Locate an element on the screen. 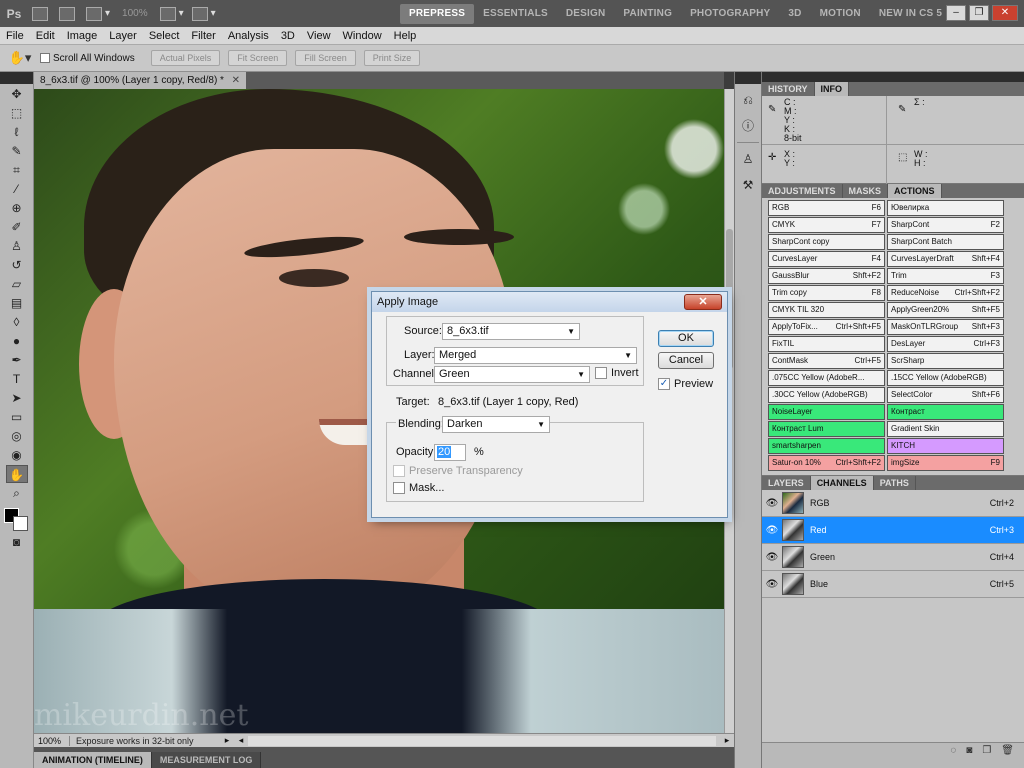  action-button: ApplyToFix... Ctrl+Shft+F5 is located at coordinates (826, 327).